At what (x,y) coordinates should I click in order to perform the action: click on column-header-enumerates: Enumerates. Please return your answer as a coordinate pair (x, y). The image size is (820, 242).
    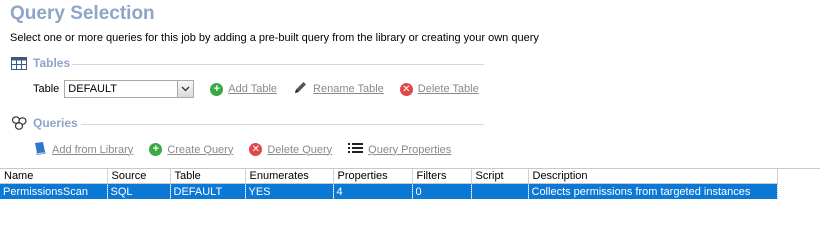
    Looking at the image, I should click on (289, 176).